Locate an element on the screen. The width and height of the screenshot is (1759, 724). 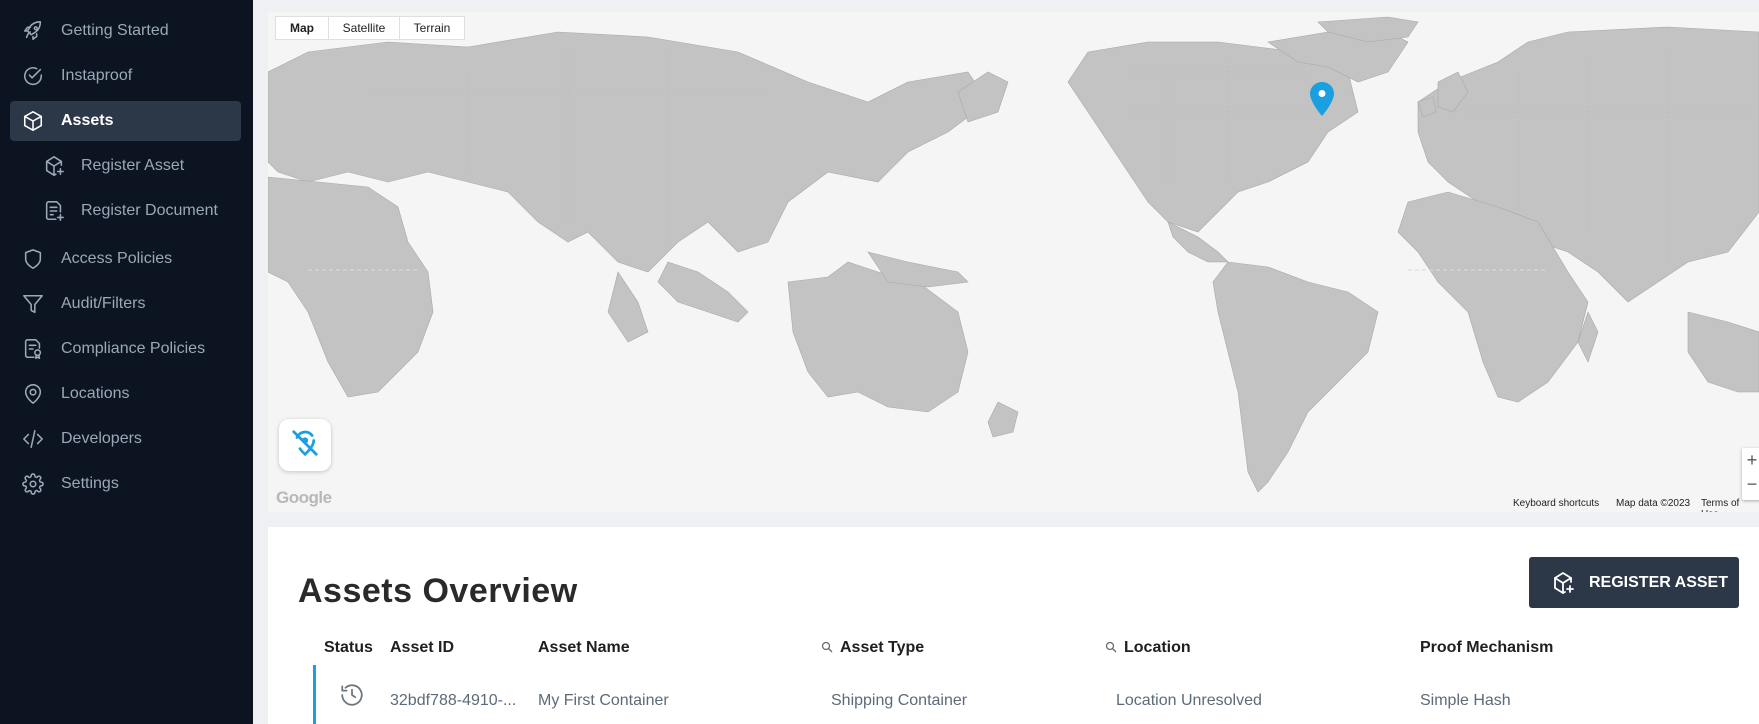
sidebar-item-register-document: Register Document is located at coordinates (125, 211).